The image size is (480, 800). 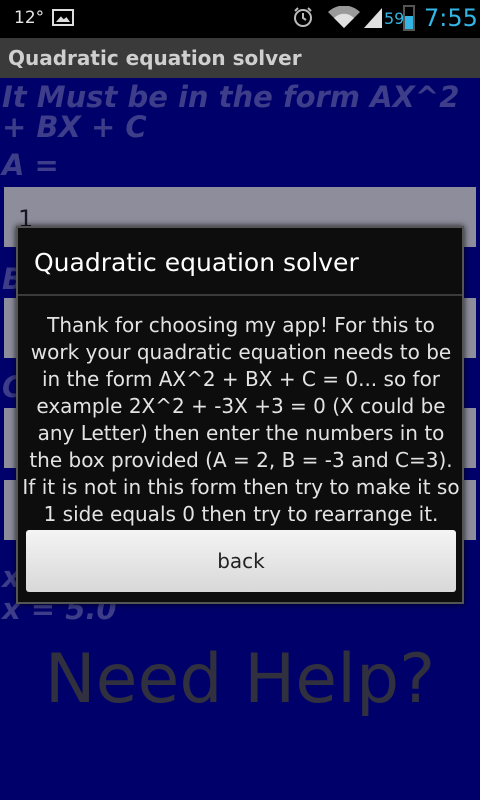 What do you see at coordinates (373, 18) in the screenshot?
I see `signal-icon` at bounding box center [373, 18].